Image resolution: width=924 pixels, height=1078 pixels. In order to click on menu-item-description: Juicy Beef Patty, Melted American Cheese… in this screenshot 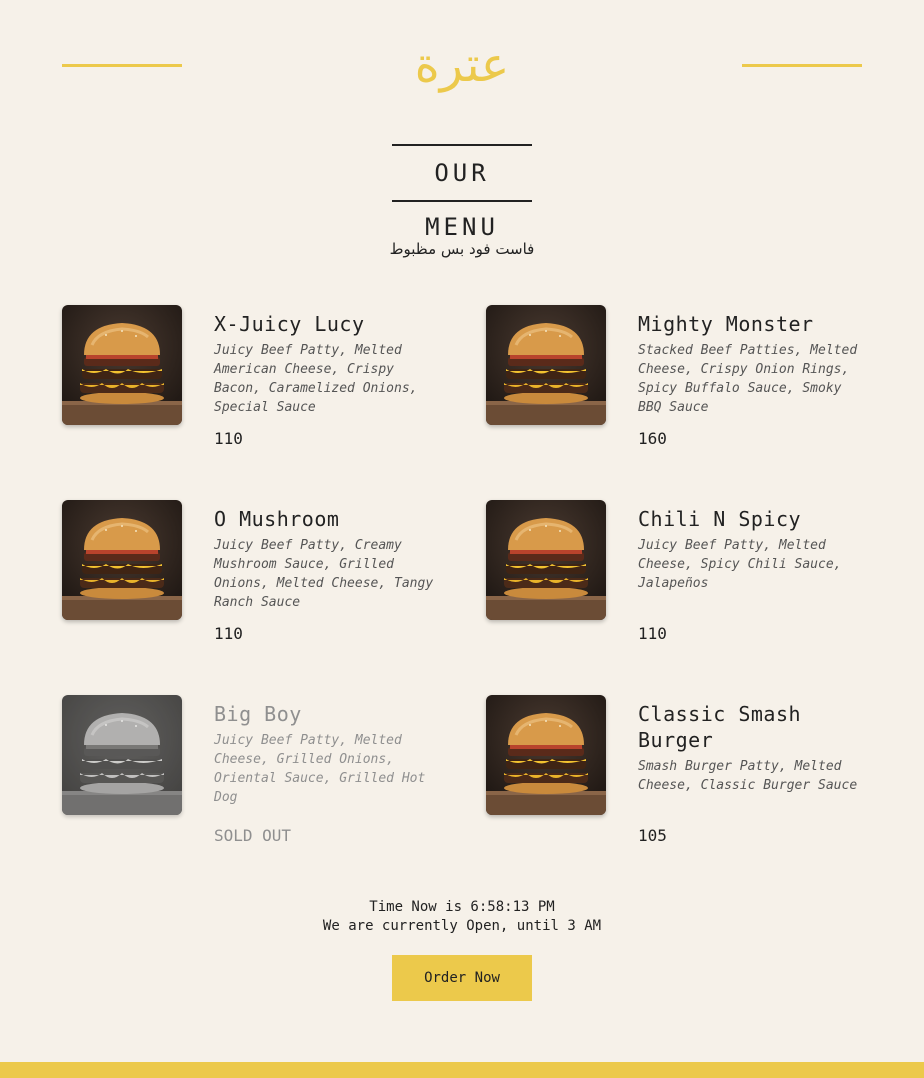, I will do `click(316, 379)`.